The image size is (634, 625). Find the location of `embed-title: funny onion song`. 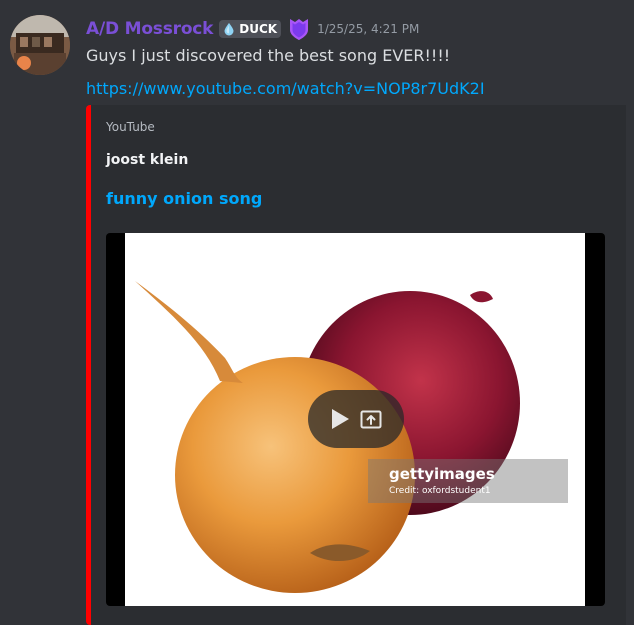

embed-title: funny onion song is located at coordinates (184, 198).